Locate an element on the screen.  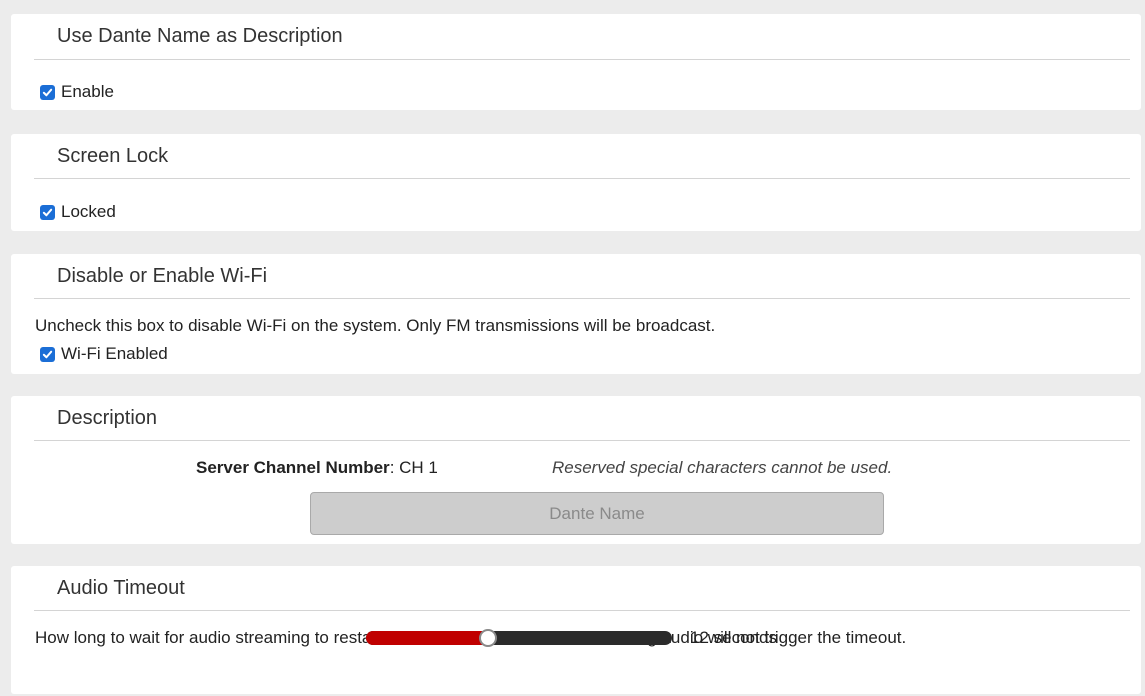
dante-name-input is located at coordinates (597, 513).